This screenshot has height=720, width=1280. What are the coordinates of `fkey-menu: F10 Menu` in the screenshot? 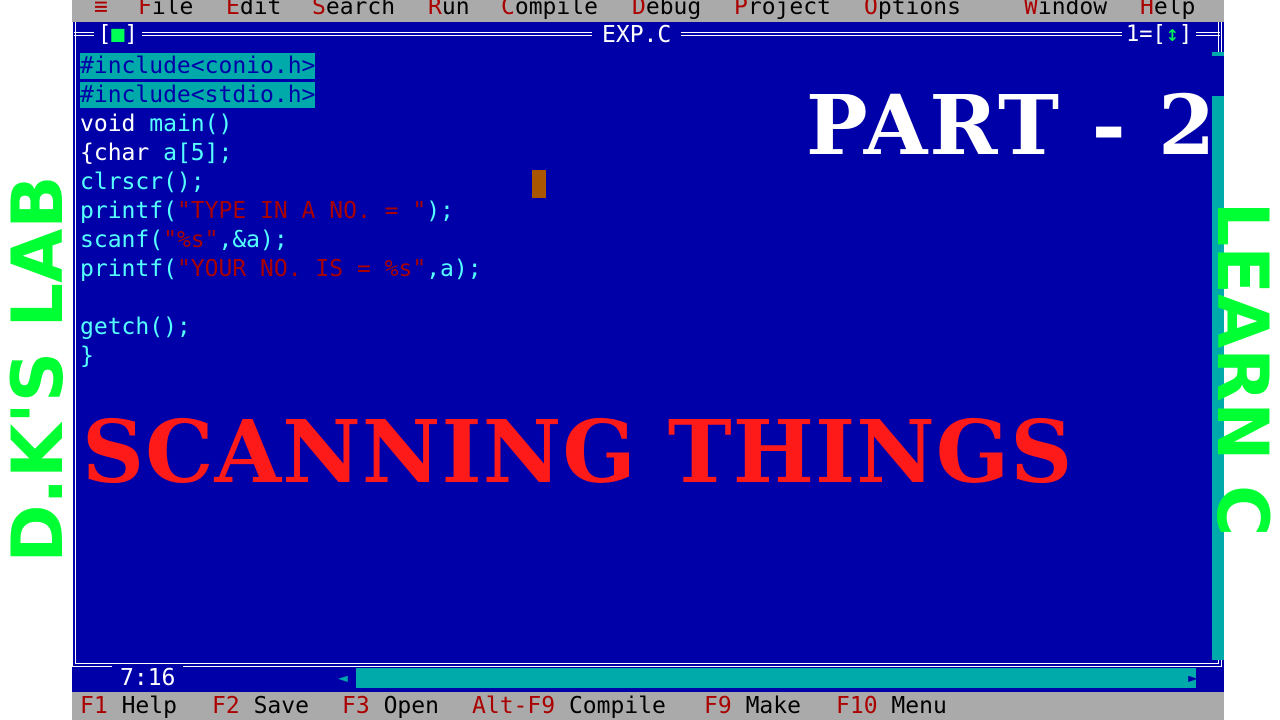 It's located at (891, 706).